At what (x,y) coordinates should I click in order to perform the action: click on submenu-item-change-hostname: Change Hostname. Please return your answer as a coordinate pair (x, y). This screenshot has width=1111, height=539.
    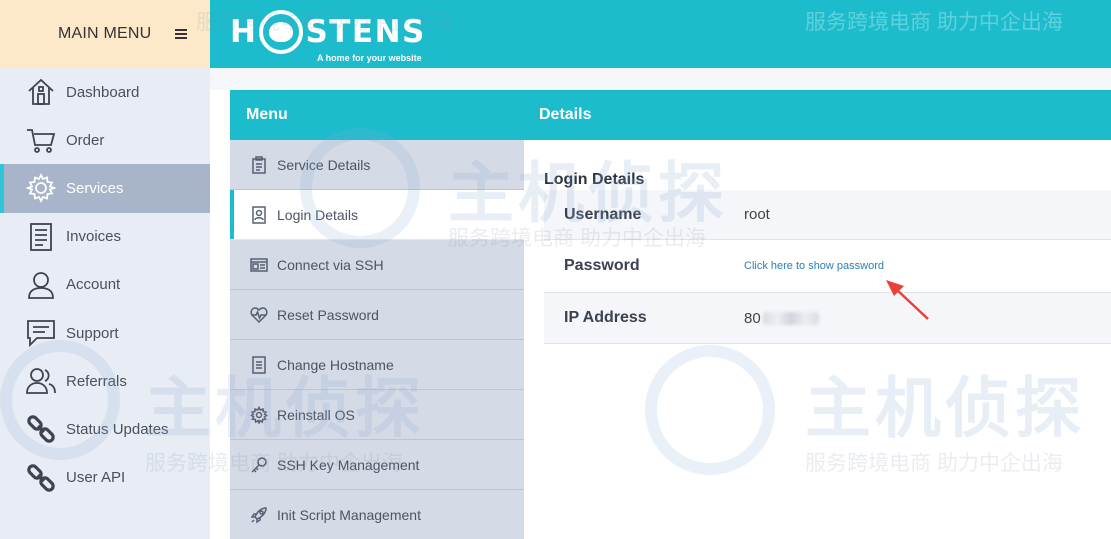
    Looking at the image, I should click on (377, 365).